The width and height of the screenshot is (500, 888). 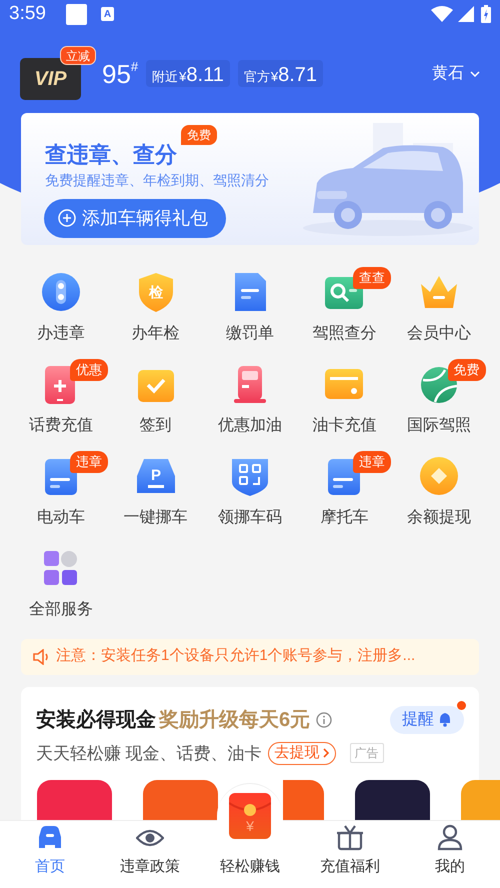 I want to click on fuel-grade: 95, so click(x=116, y=73).